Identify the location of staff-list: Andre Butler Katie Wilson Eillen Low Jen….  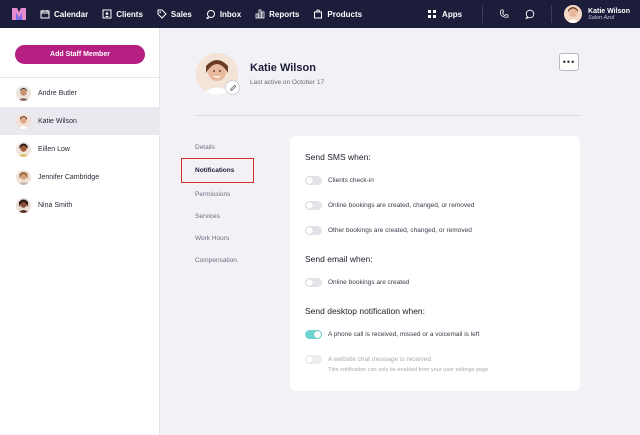
(80, 149).